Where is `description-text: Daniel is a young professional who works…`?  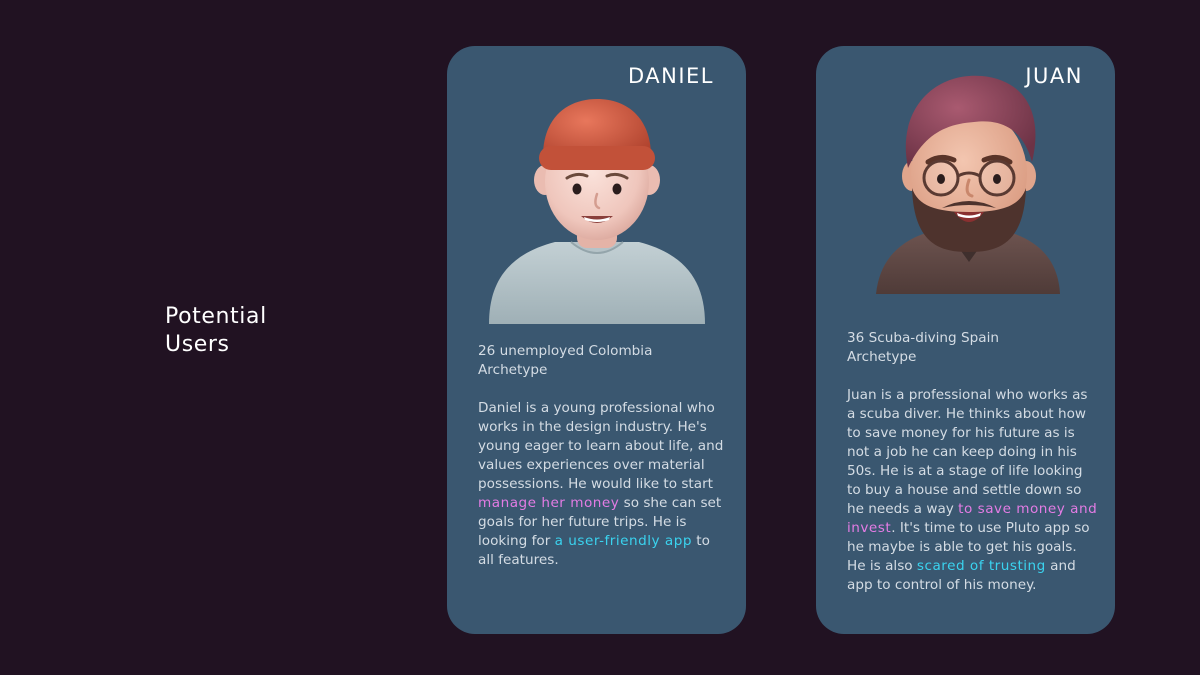 description-text: Daniel is a young professional who works… is located at coordinates (601, 446).